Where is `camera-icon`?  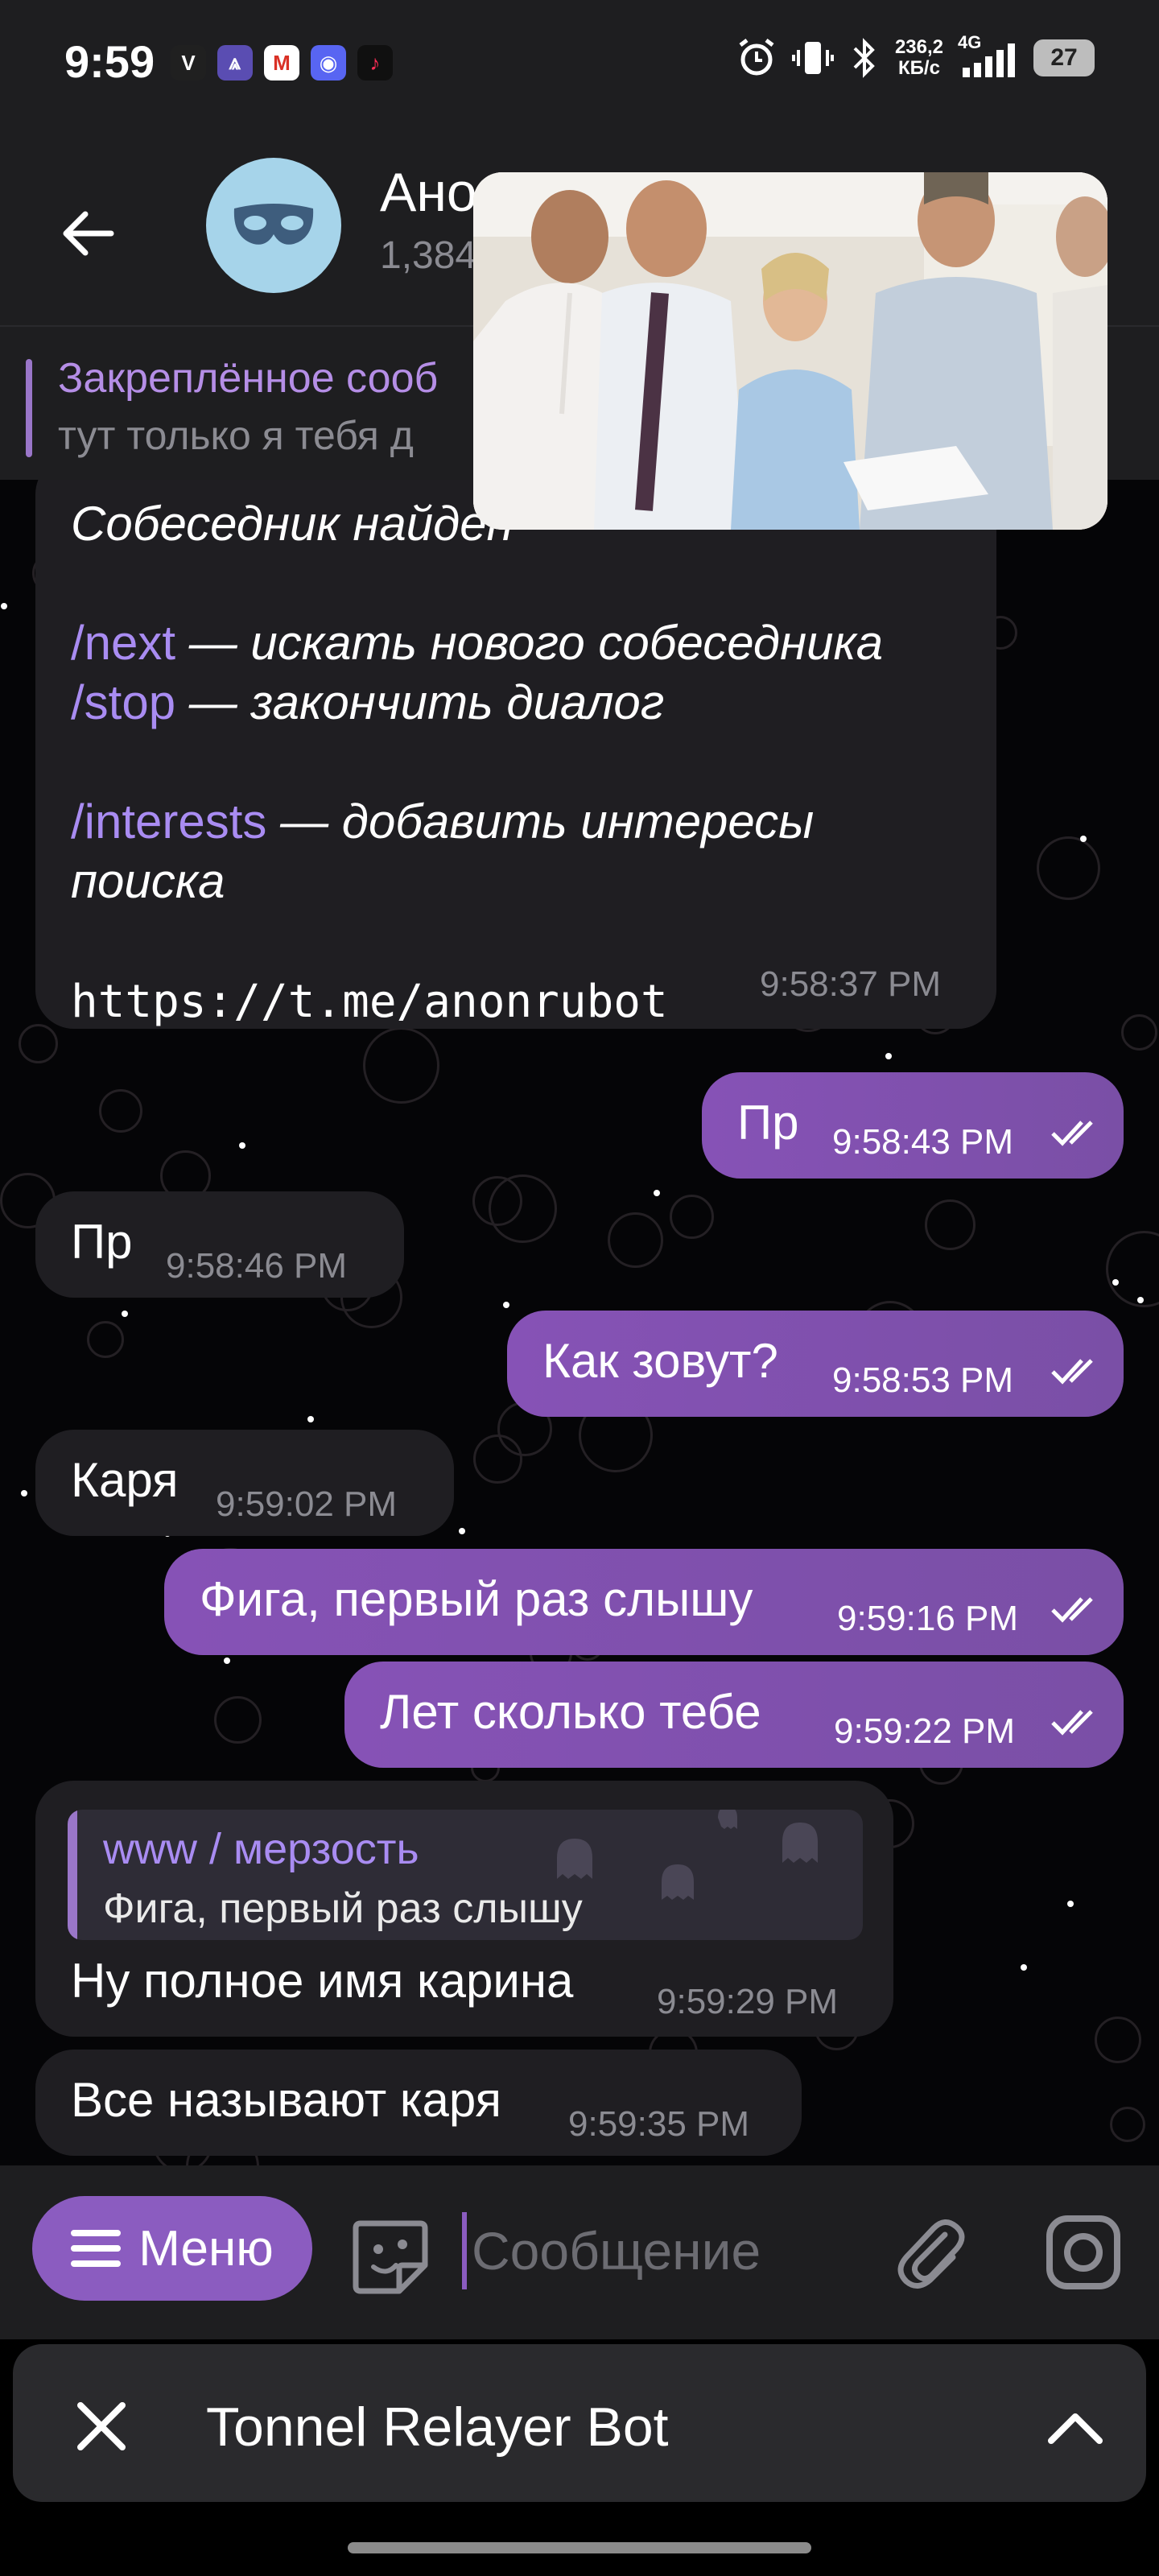 camera-icon is located at coordinates (1083, 2252).